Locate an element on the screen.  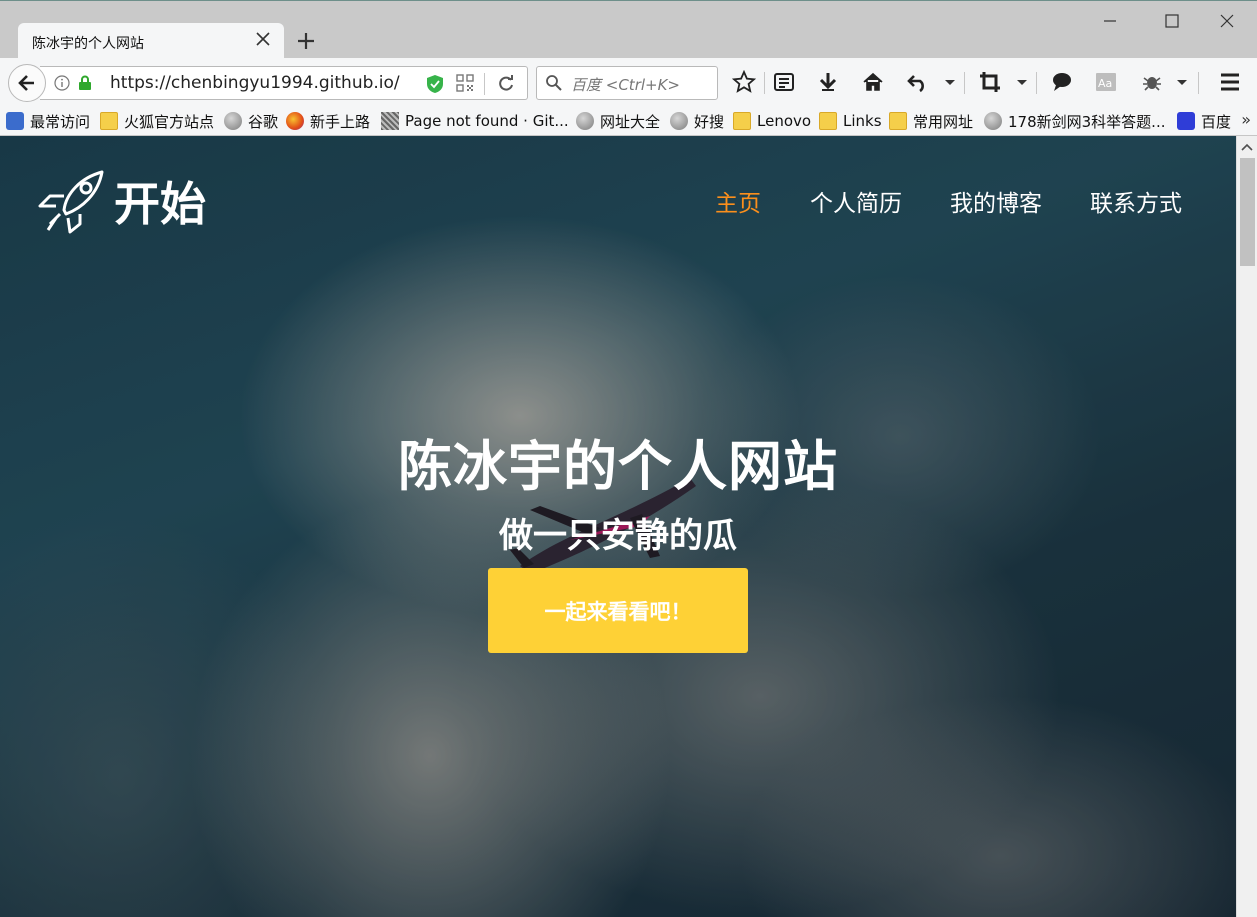
search-placeholder: 百度 <Ctrl+K> is located at coordinates (625, 85).